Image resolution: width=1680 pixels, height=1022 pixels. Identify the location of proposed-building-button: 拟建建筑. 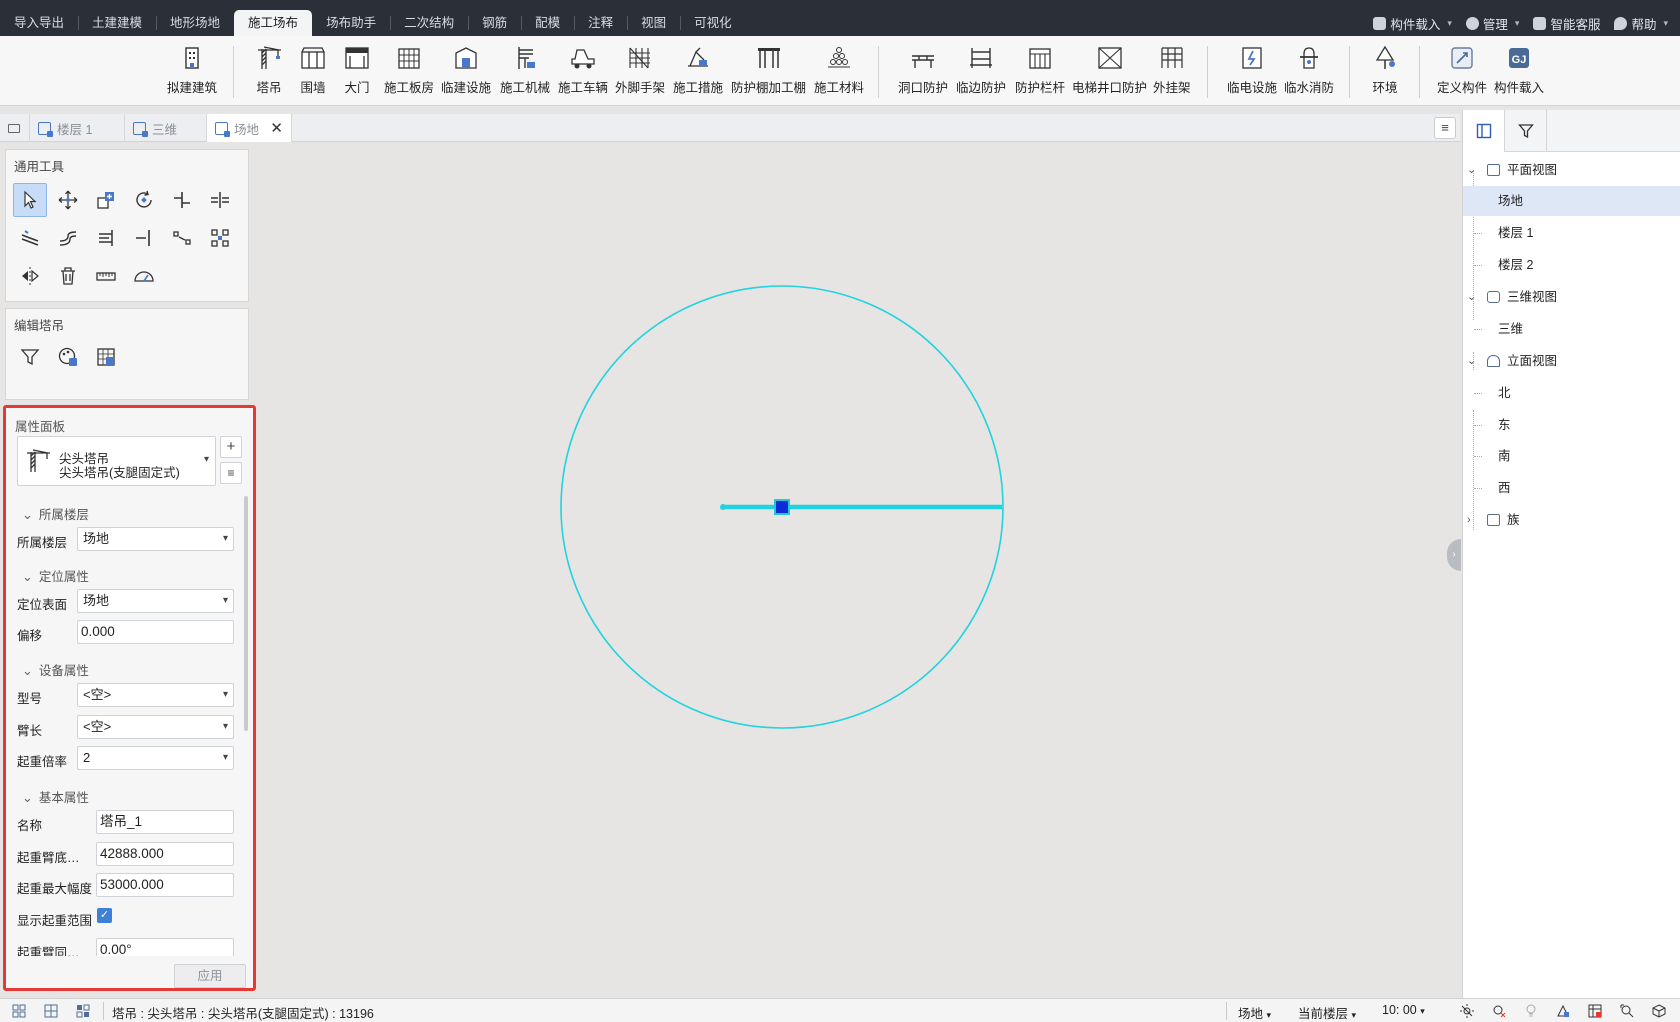
(192, 72).